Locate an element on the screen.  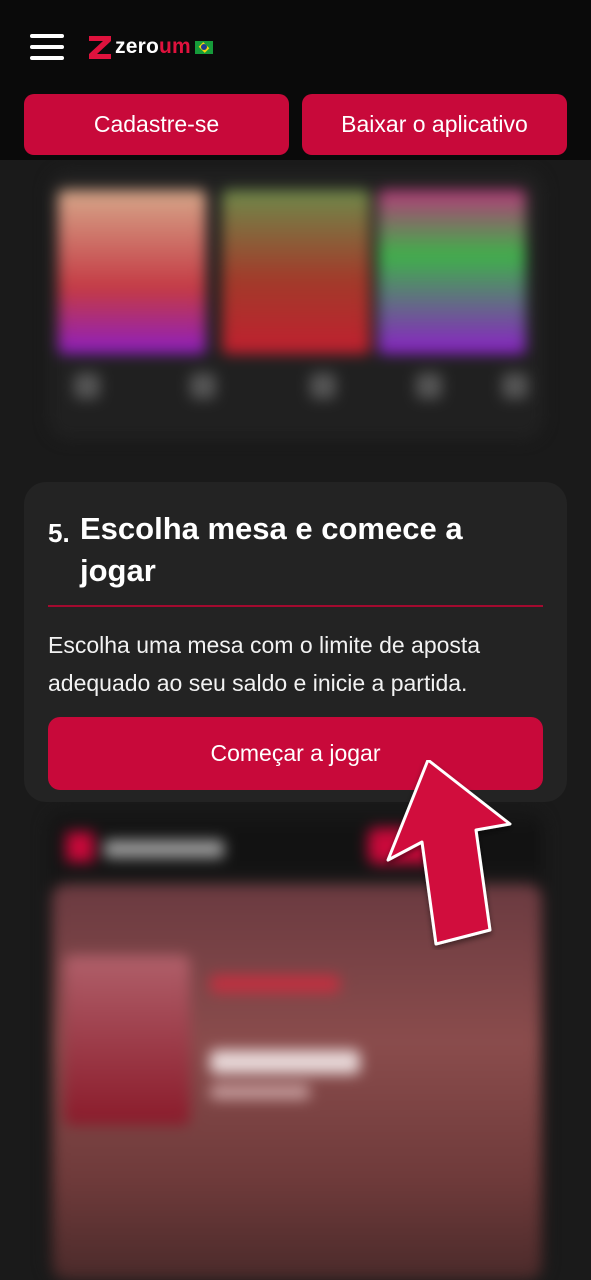
brazil-flag-icon is located at coordinates (203, 47).